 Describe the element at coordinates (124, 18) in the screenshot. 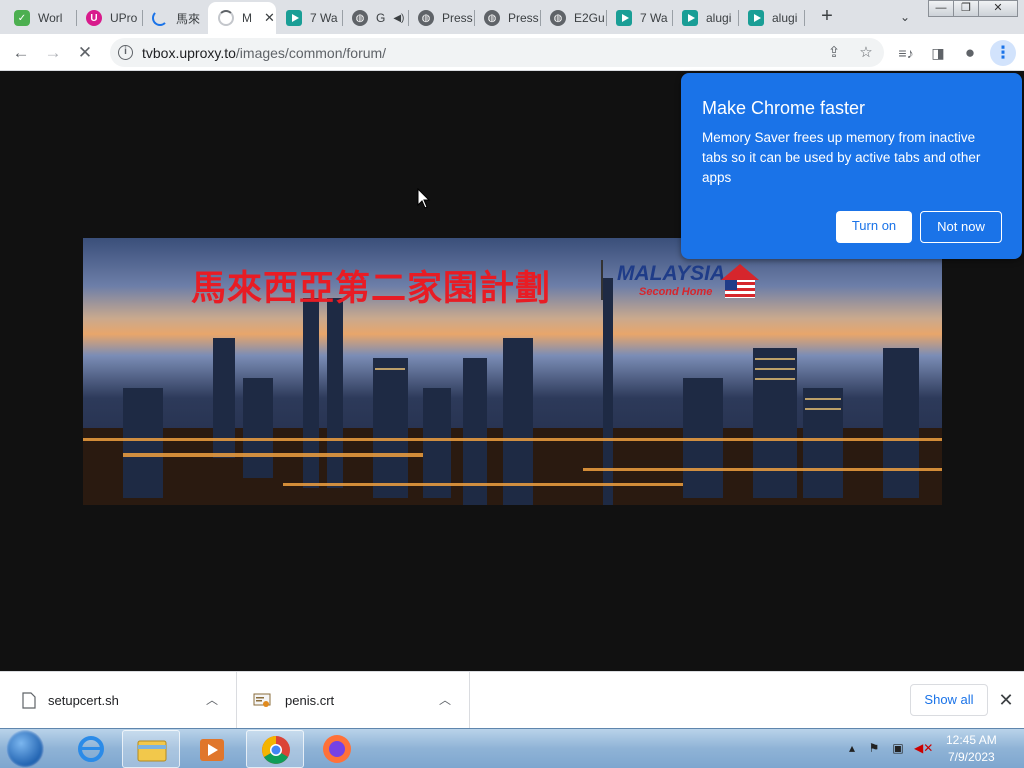

I see `tab-title: UPro` at that location.